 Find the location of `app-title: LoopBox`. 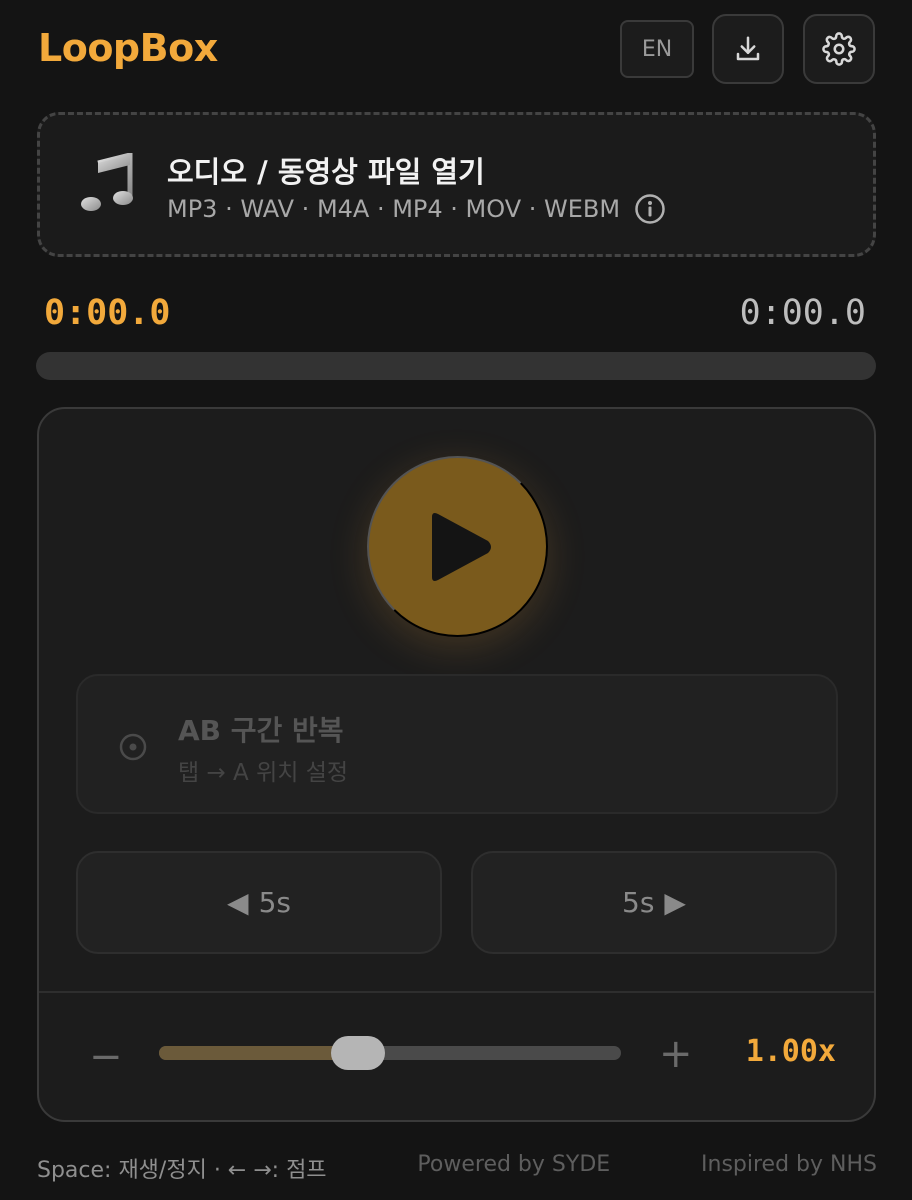

app-title: LoopBox is located at coordinates (128, 48).